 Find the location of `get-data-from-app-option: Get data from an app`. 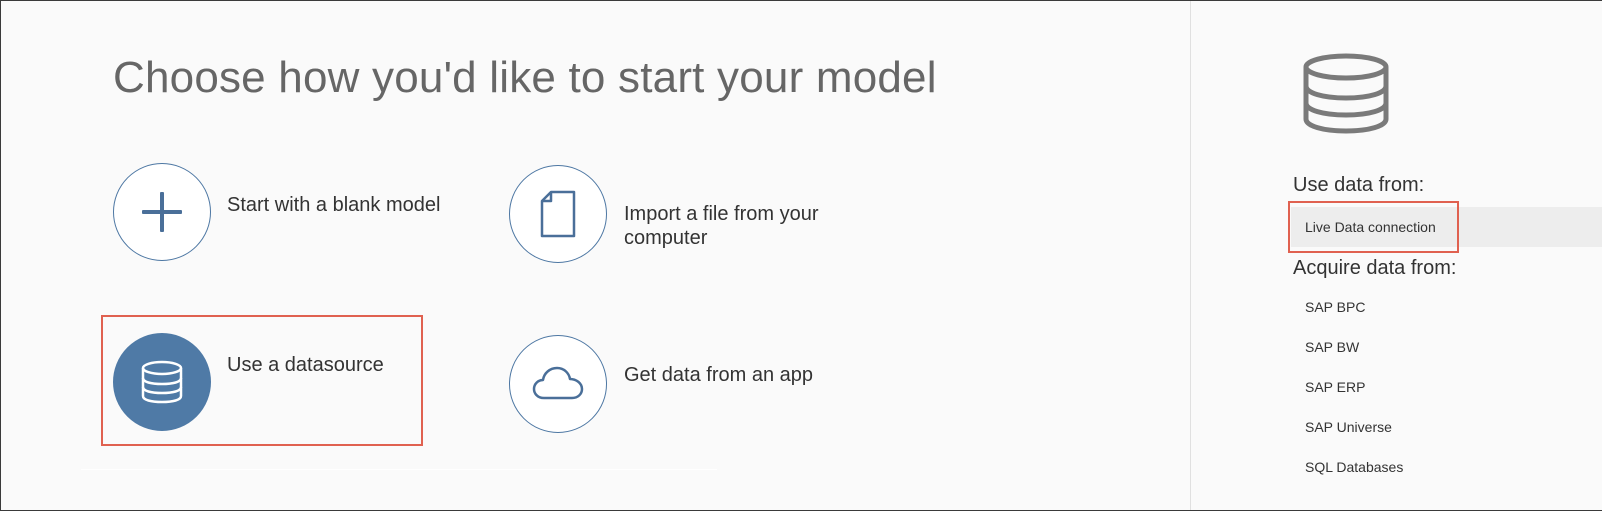

get-data-from-app-option: Get data from an app is located at coordinates (669, 385).